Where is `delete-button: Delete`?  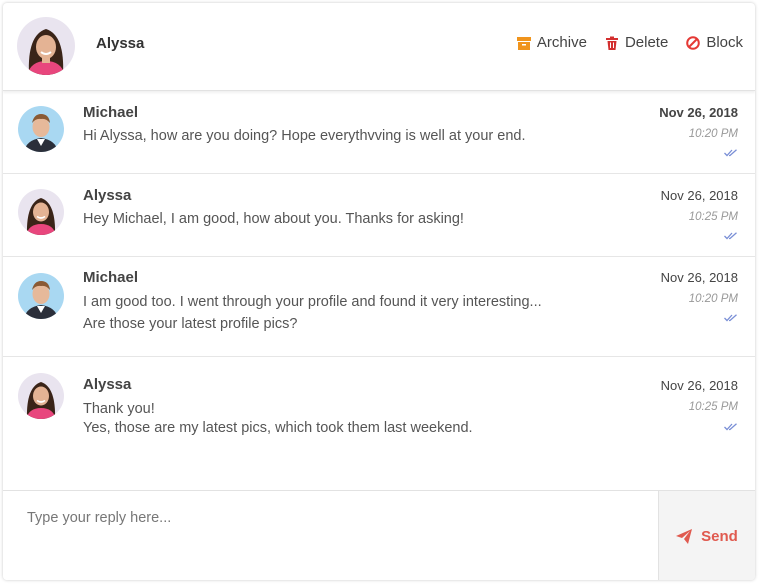 delete-button: Delete is located at coordinates (636, 42).